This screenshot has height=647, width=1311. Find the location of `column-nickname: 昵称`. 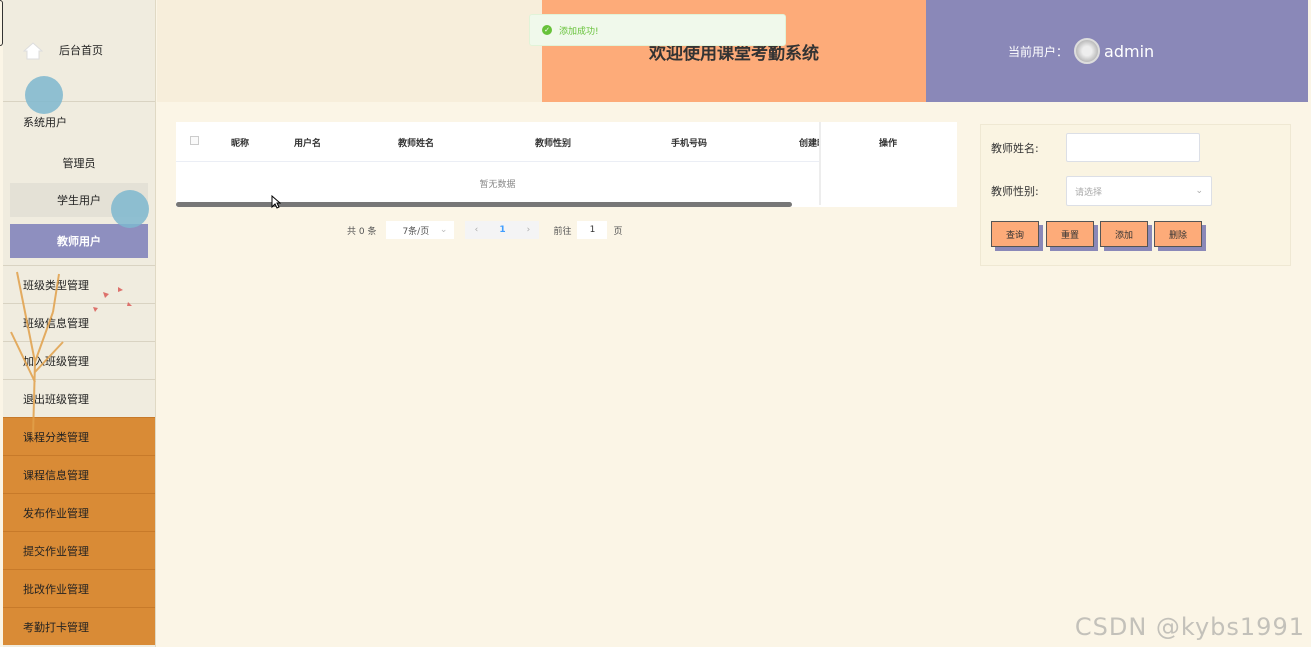

column-nickname: 昵称 is located at coordinates (240, 142).